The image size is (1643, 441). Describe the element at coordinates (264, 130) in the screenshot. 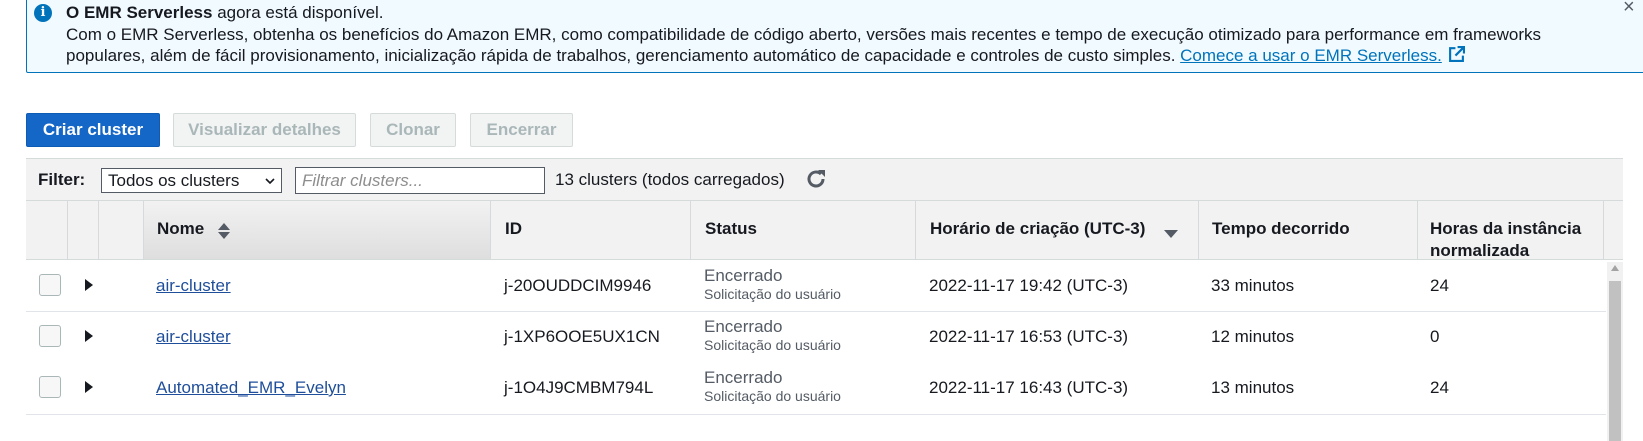

I see `view-details-button: Visualizar detalhes` at that location.